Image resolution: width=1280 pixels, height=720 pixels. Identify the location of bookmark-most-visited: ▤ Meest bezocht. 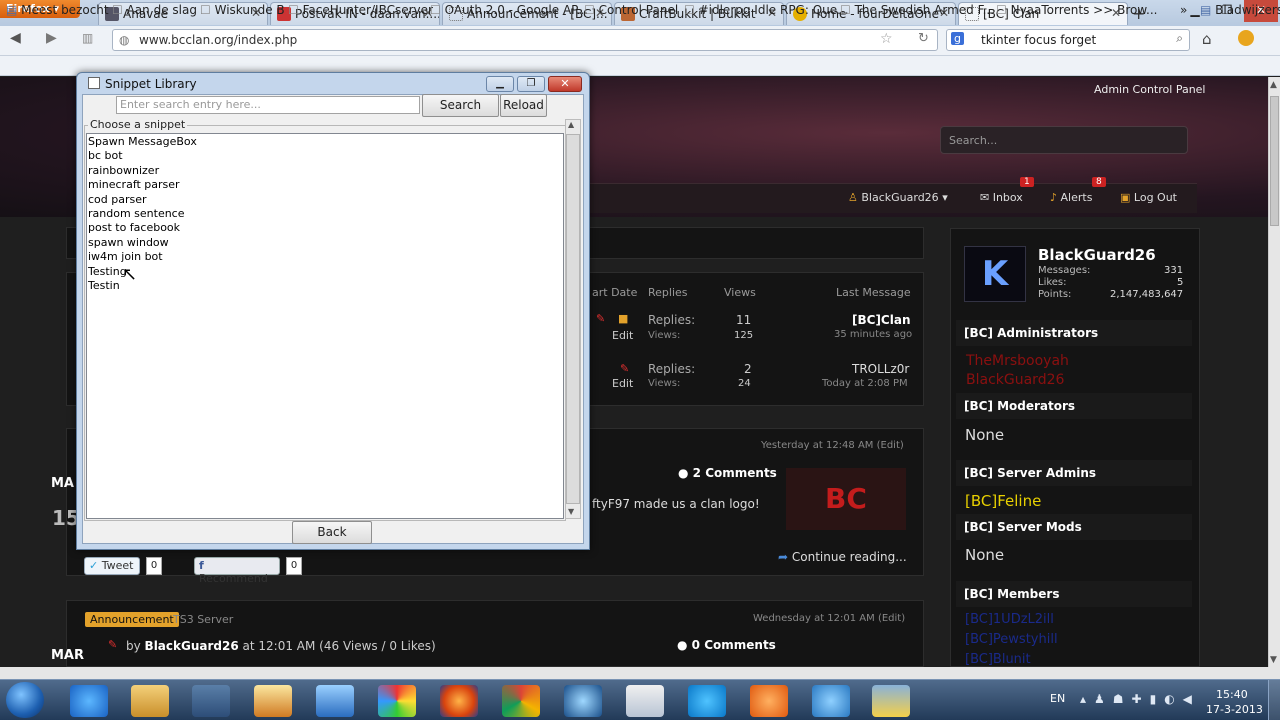
(57, 10).